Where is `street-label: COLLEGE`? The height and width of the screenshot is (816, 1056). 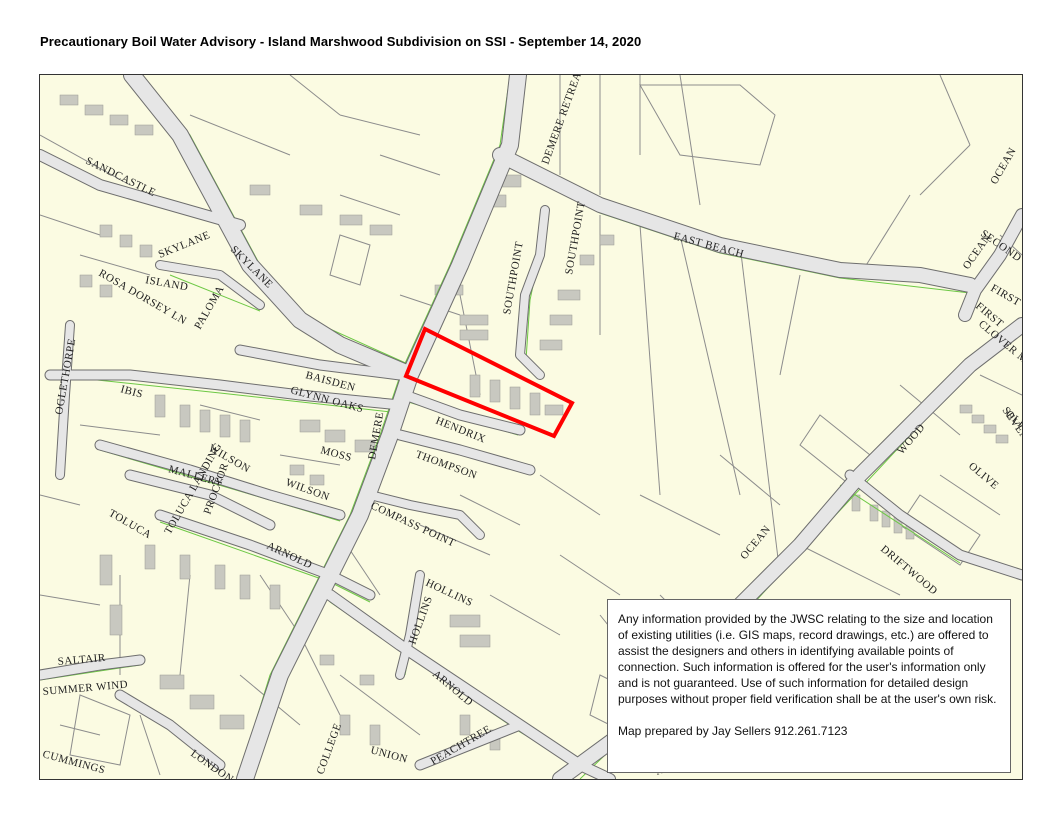 street-label: COLLEGE is located at coordinates (330, 749).